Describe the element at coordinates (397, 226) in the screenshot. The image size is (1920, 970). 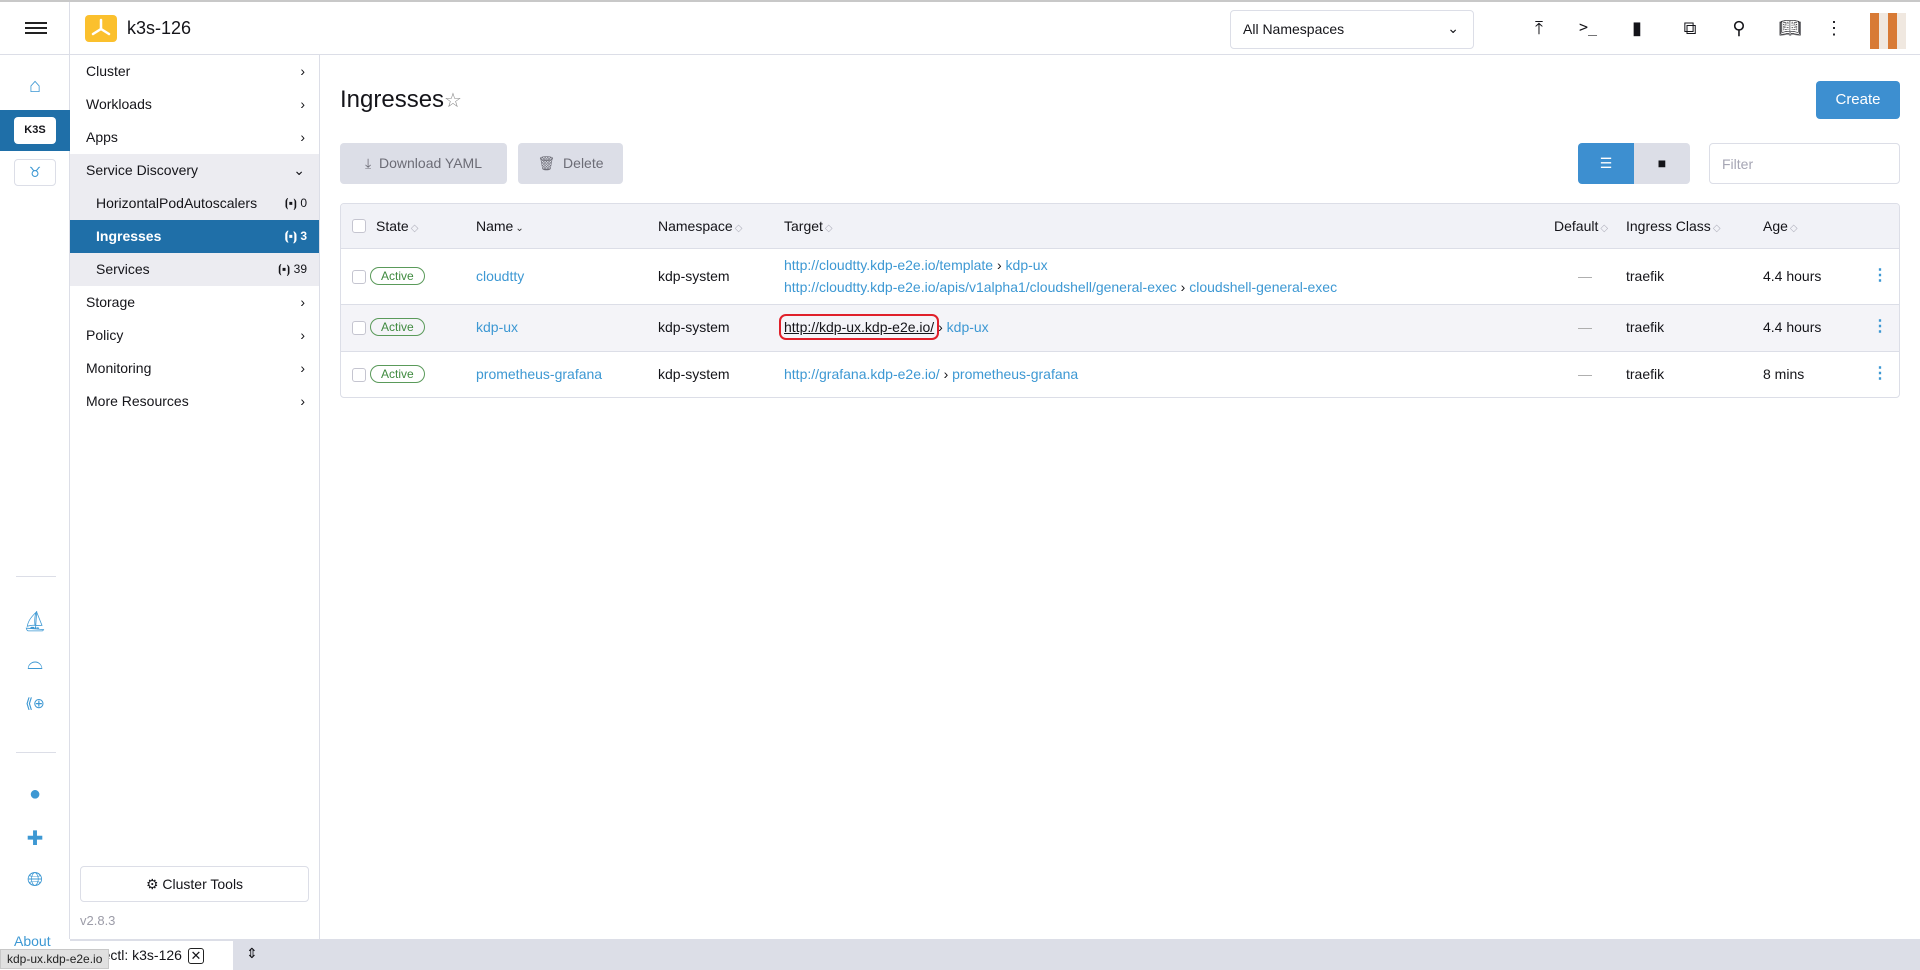
I see `col-state: State ◇` at that location.